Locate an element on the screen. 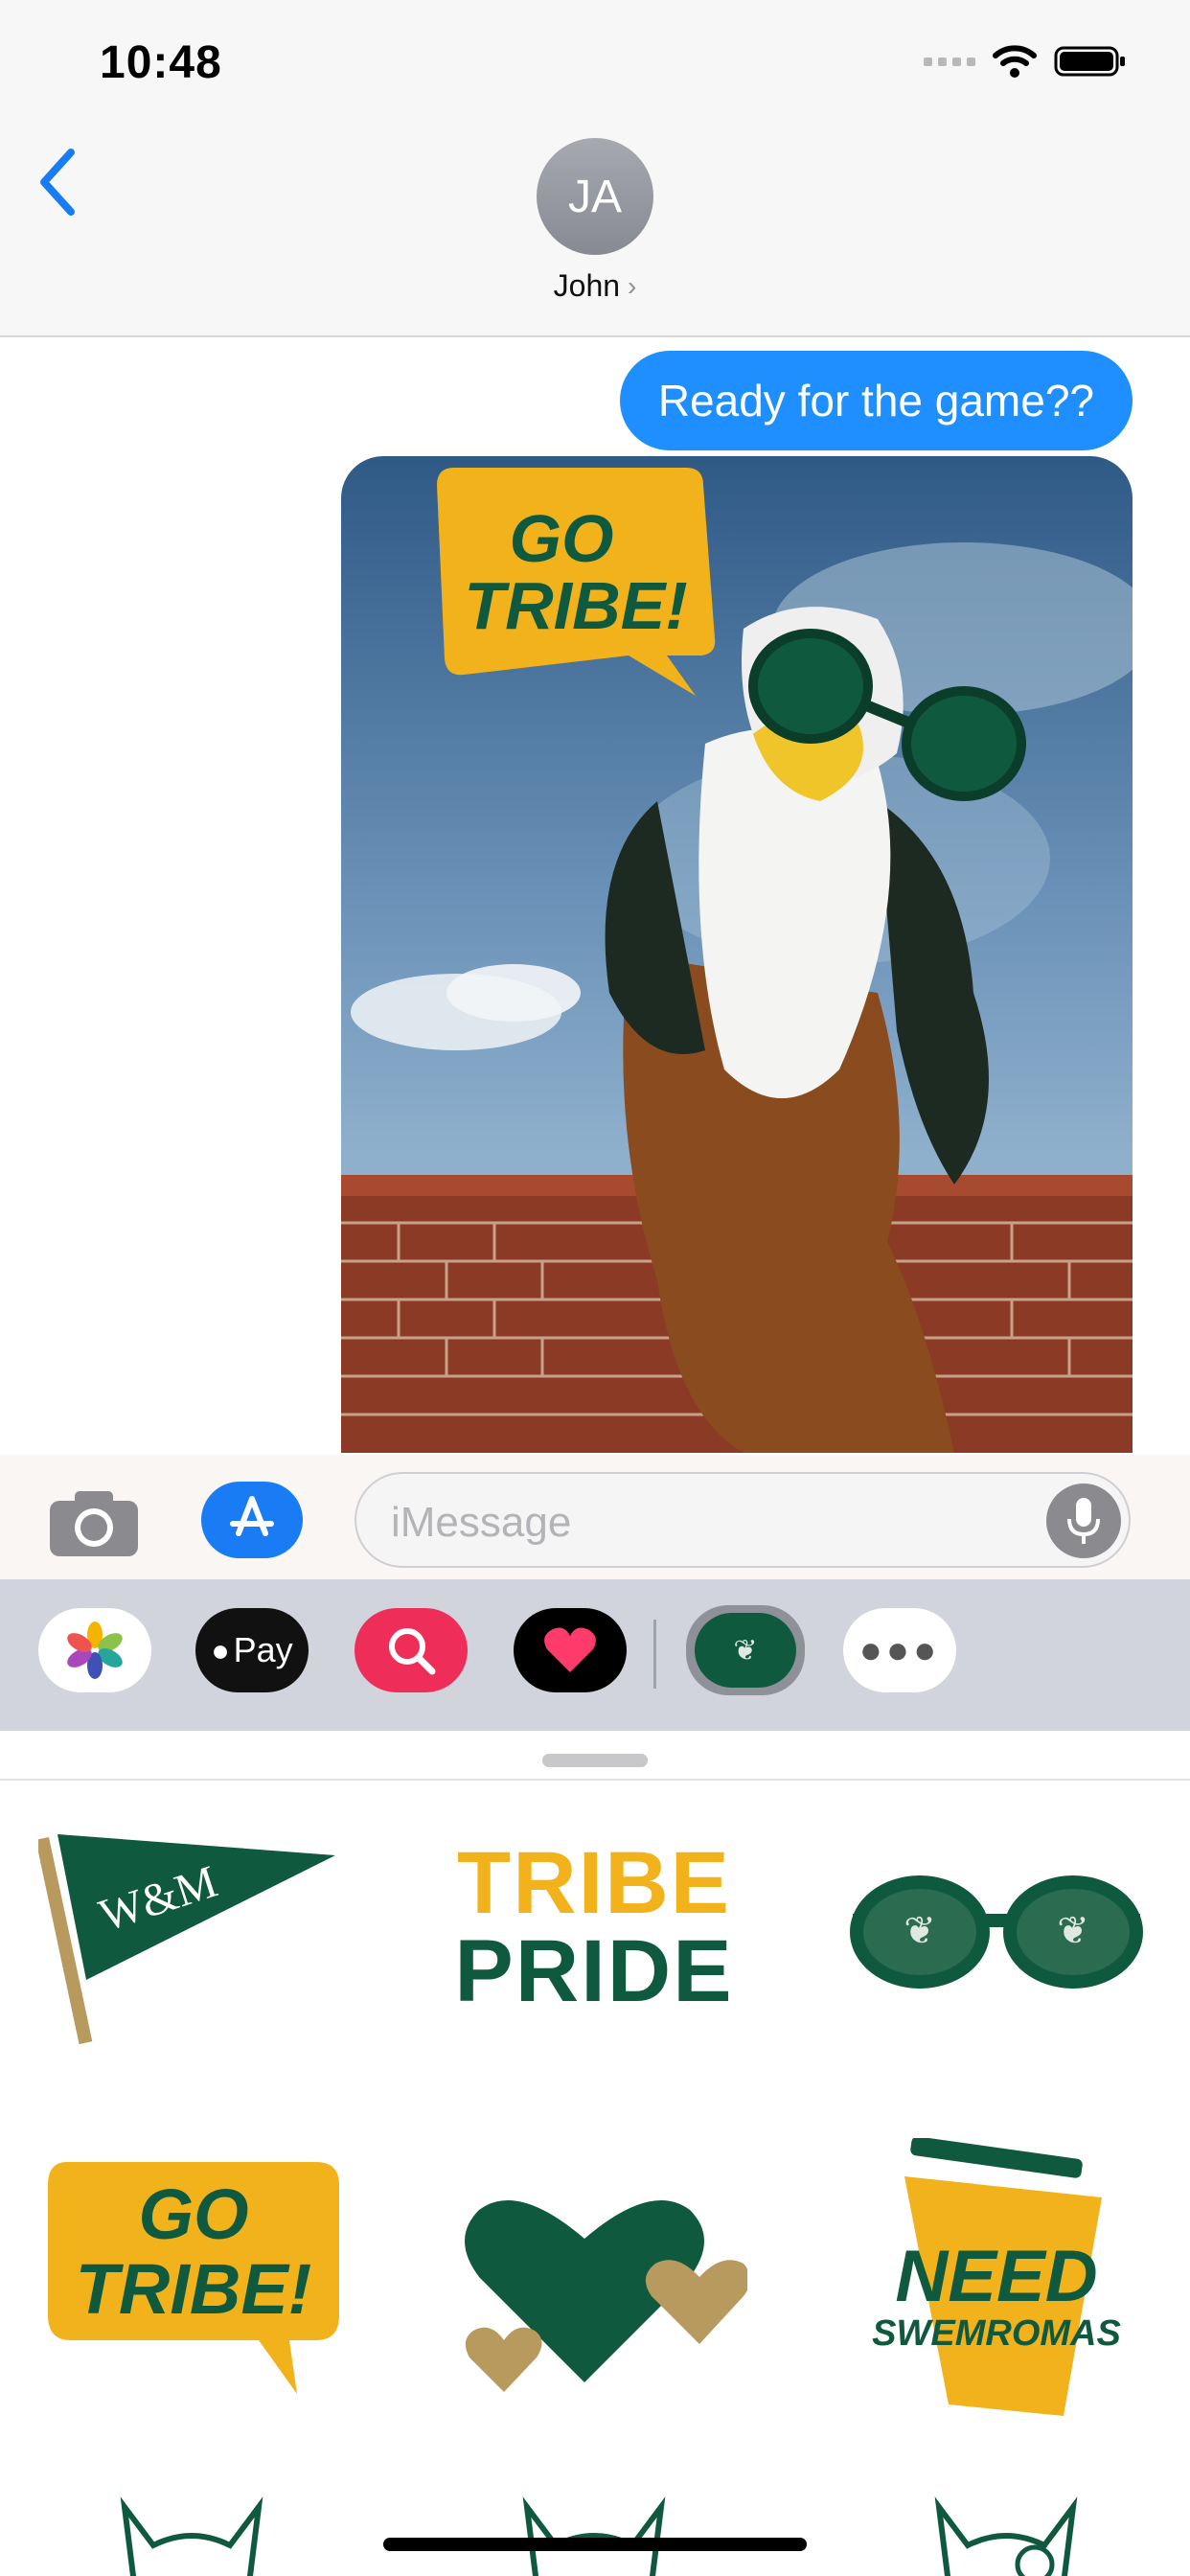 The width and height of the screenshot is (1190, 2576). tribe-pride-line2: PRIDE is located at coordinates (594, 1971).